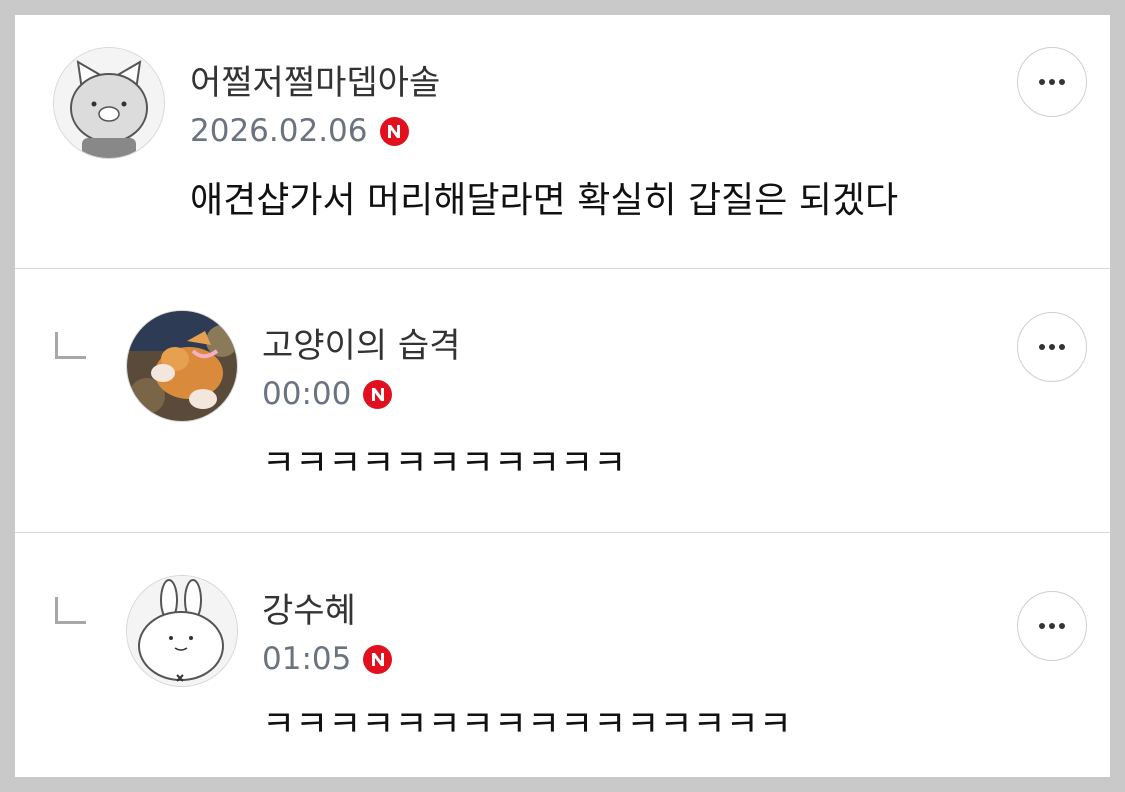  Describe the element at coordinates (307, 659) in the screenshot. I see `comment-date: 01:05` at that location.